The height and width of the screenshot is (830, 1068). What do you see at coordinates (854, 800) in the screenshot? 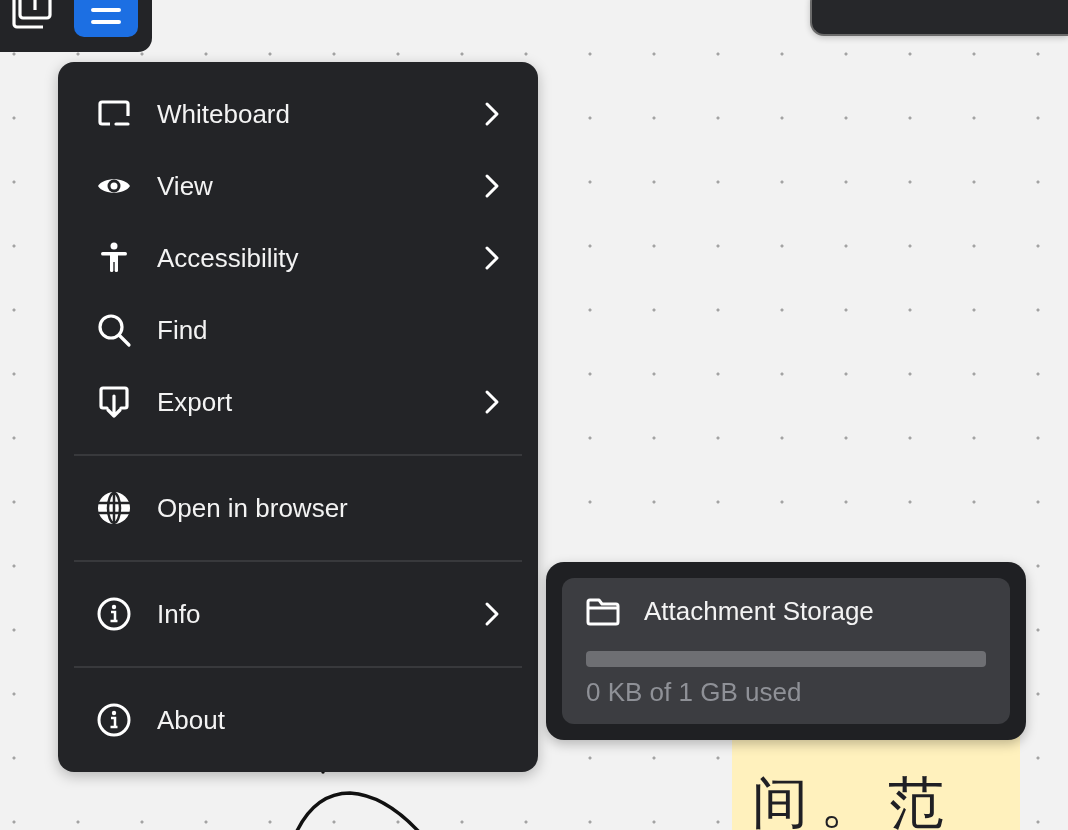
I see `sticky-note-text: 间。范` at bounding box center [854, 800].